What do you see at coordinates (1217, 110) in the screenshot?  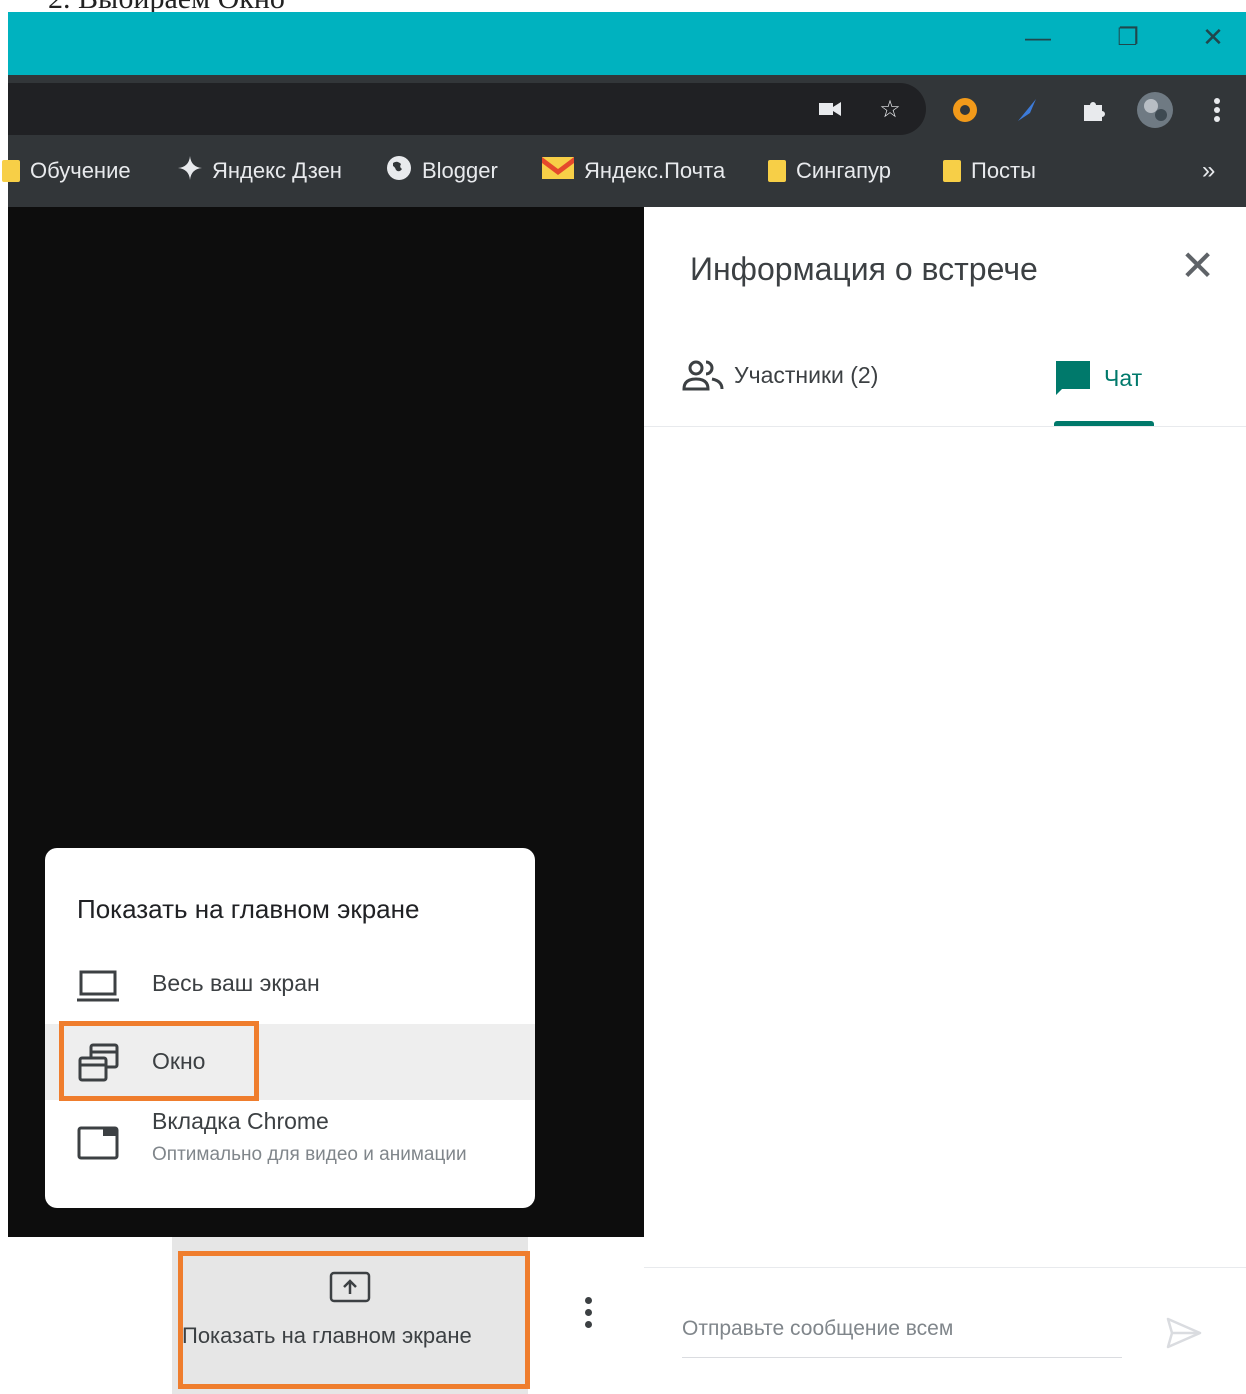 I see `browser-menu-icon` at bounding box center [1217, 110].